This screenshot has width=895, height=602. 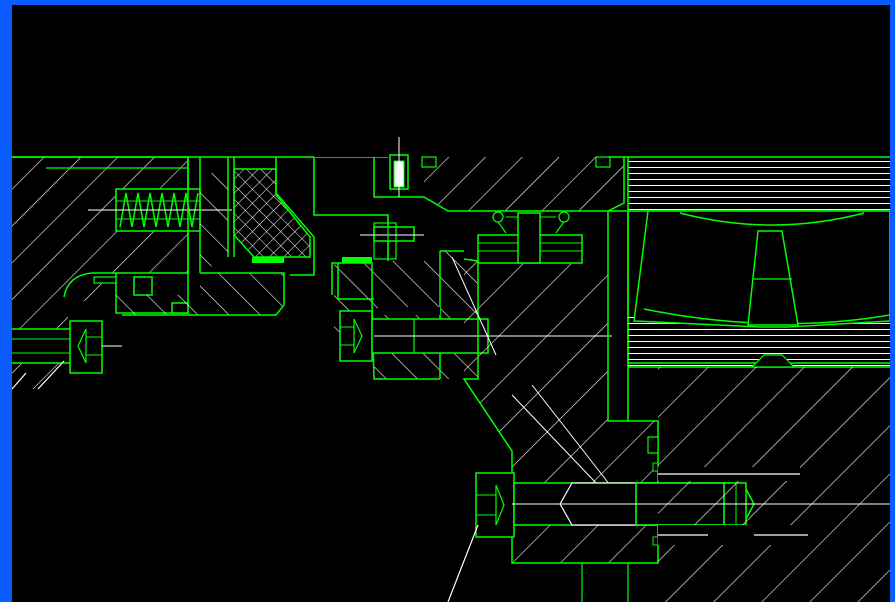 I want to click on bearing-roller, so click(x=761, y=269).